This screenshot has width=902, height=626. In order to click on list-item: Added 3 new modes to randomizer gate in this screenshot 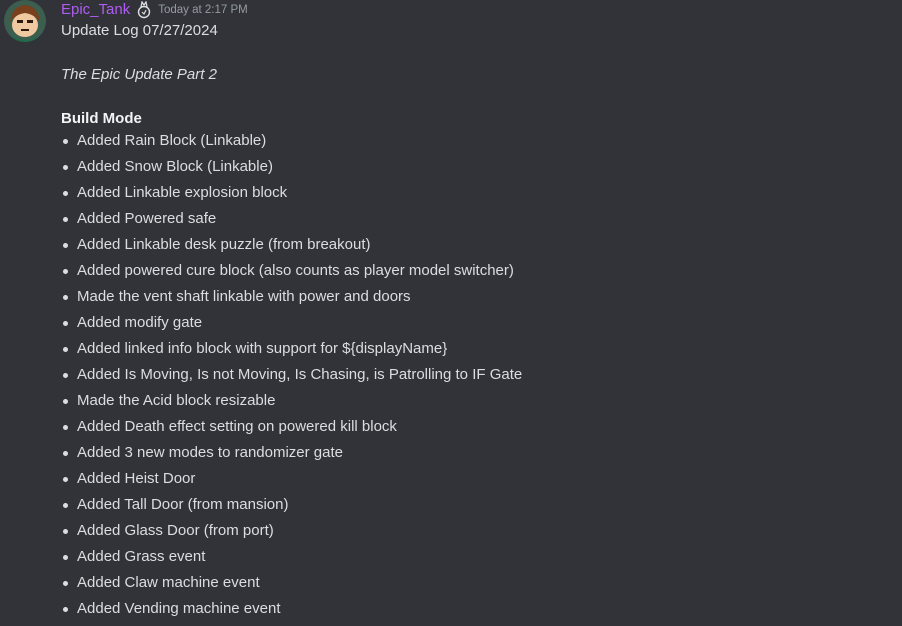, I will do `click(476, 455)`.